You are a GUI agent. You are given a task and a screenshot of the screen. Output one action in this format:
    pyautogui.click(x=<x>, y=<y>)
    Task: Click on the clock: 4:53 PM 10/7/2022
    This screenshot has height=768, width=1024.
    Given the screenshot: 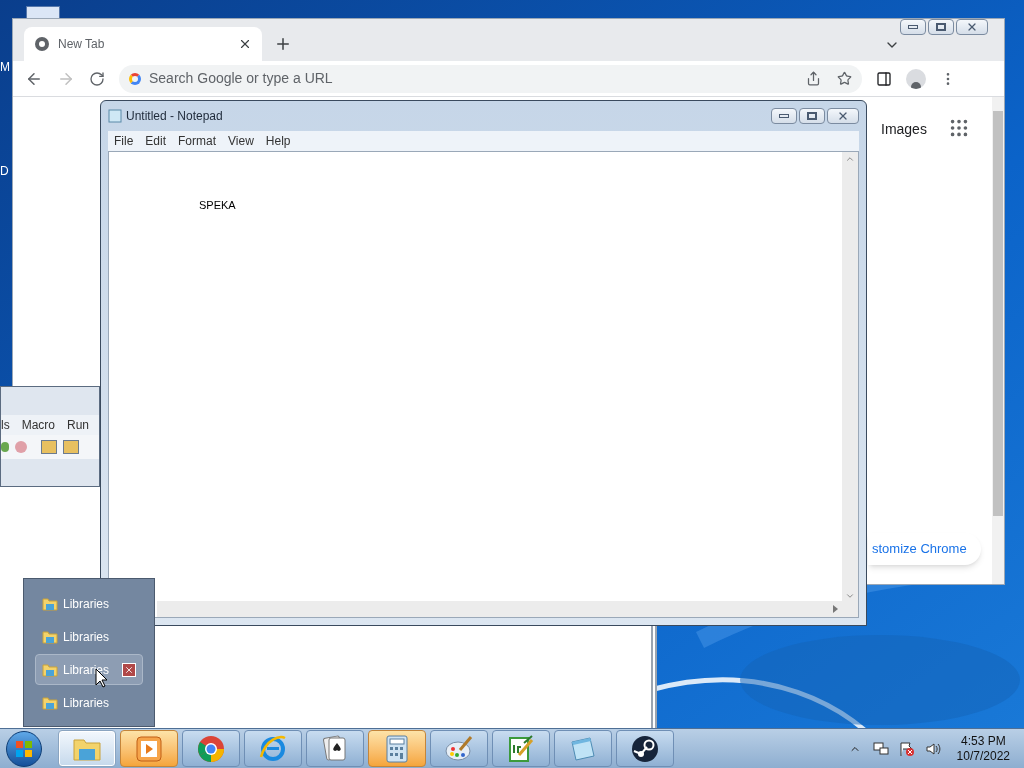 What is the action you would take?
    pyautogui.click(x=983, y=748)
    